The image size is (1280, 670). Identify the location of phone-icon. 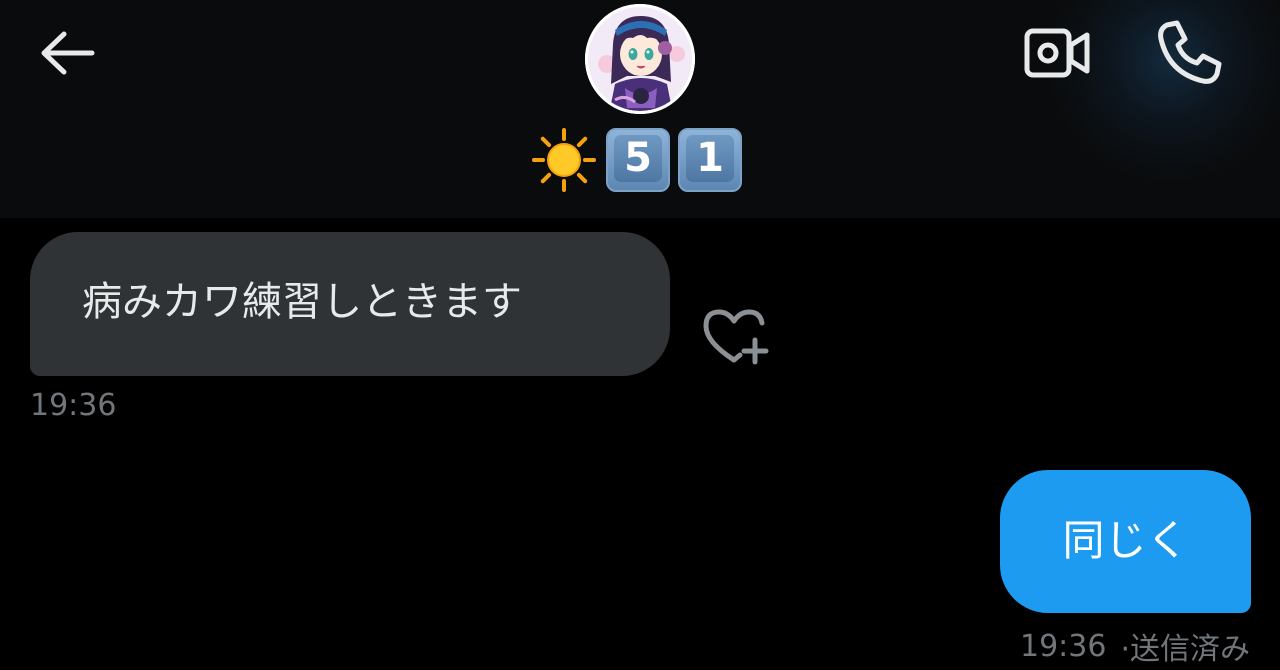
(1190, 52).